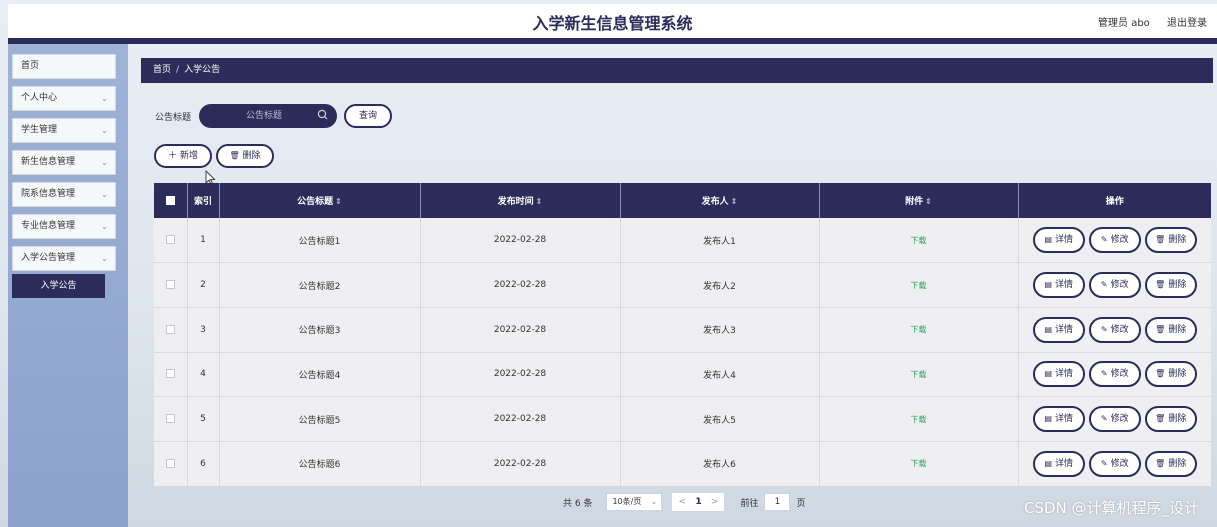 The image size is (1217, 527). Describe the element at coordinates (777, 502) in the screenshot. I see `goto-page-input: 1` at that location.